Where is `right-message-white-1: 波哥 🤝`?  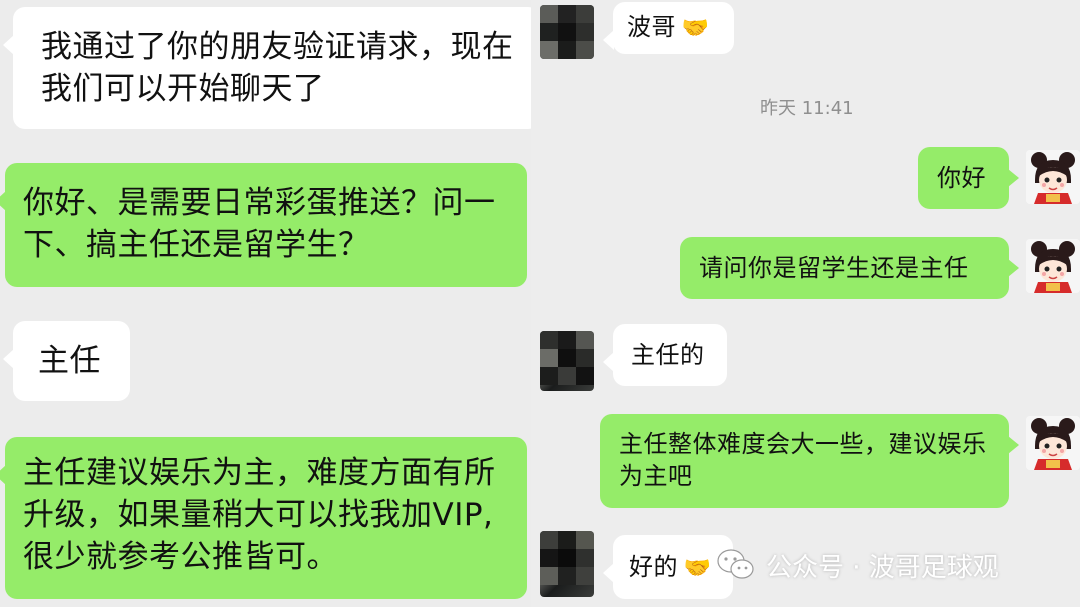 right-message-white-1: 波哥 🤝 is located at coordinates (668, 28).